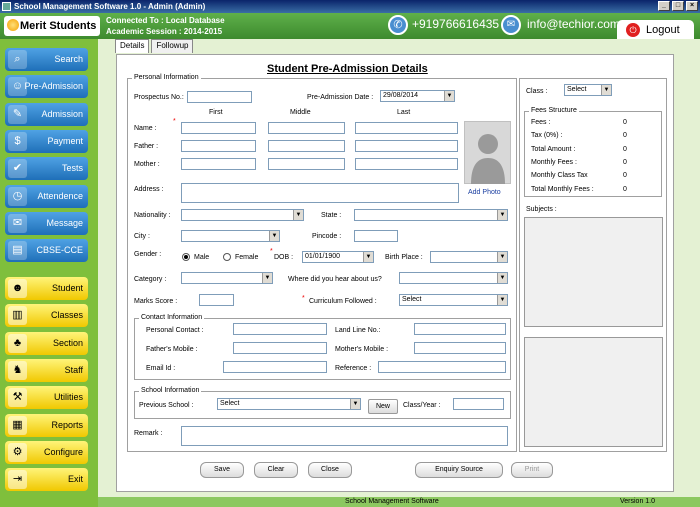 The width and height of the screenshot is (700, 507). What do you see at coordinates (638, 501) in the screenshot?
I see `status-version: Version 1.0` at bounding box center [638, 501].